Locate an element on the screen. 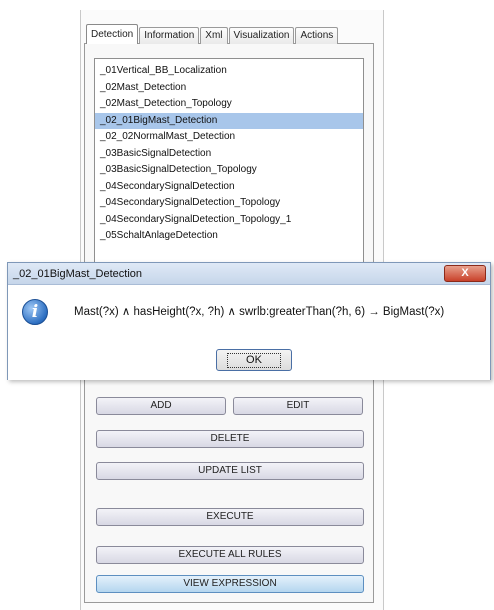 The image size is (494, 610). ok-button-label: OK is located at coordinates (254, 360).